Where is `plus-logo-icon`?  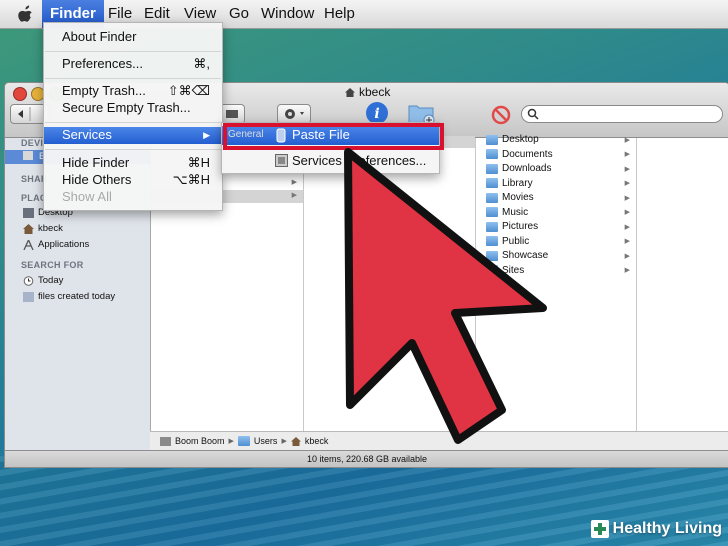 plus-logo-icon is located at coordinates (599, 529).